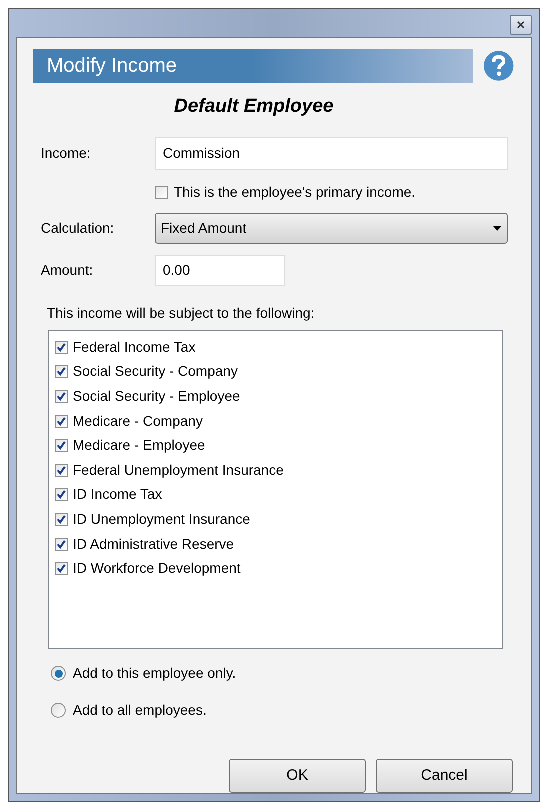 This screenshot has height=804, width=542. I want to click on help-icon, so click(499, 66).